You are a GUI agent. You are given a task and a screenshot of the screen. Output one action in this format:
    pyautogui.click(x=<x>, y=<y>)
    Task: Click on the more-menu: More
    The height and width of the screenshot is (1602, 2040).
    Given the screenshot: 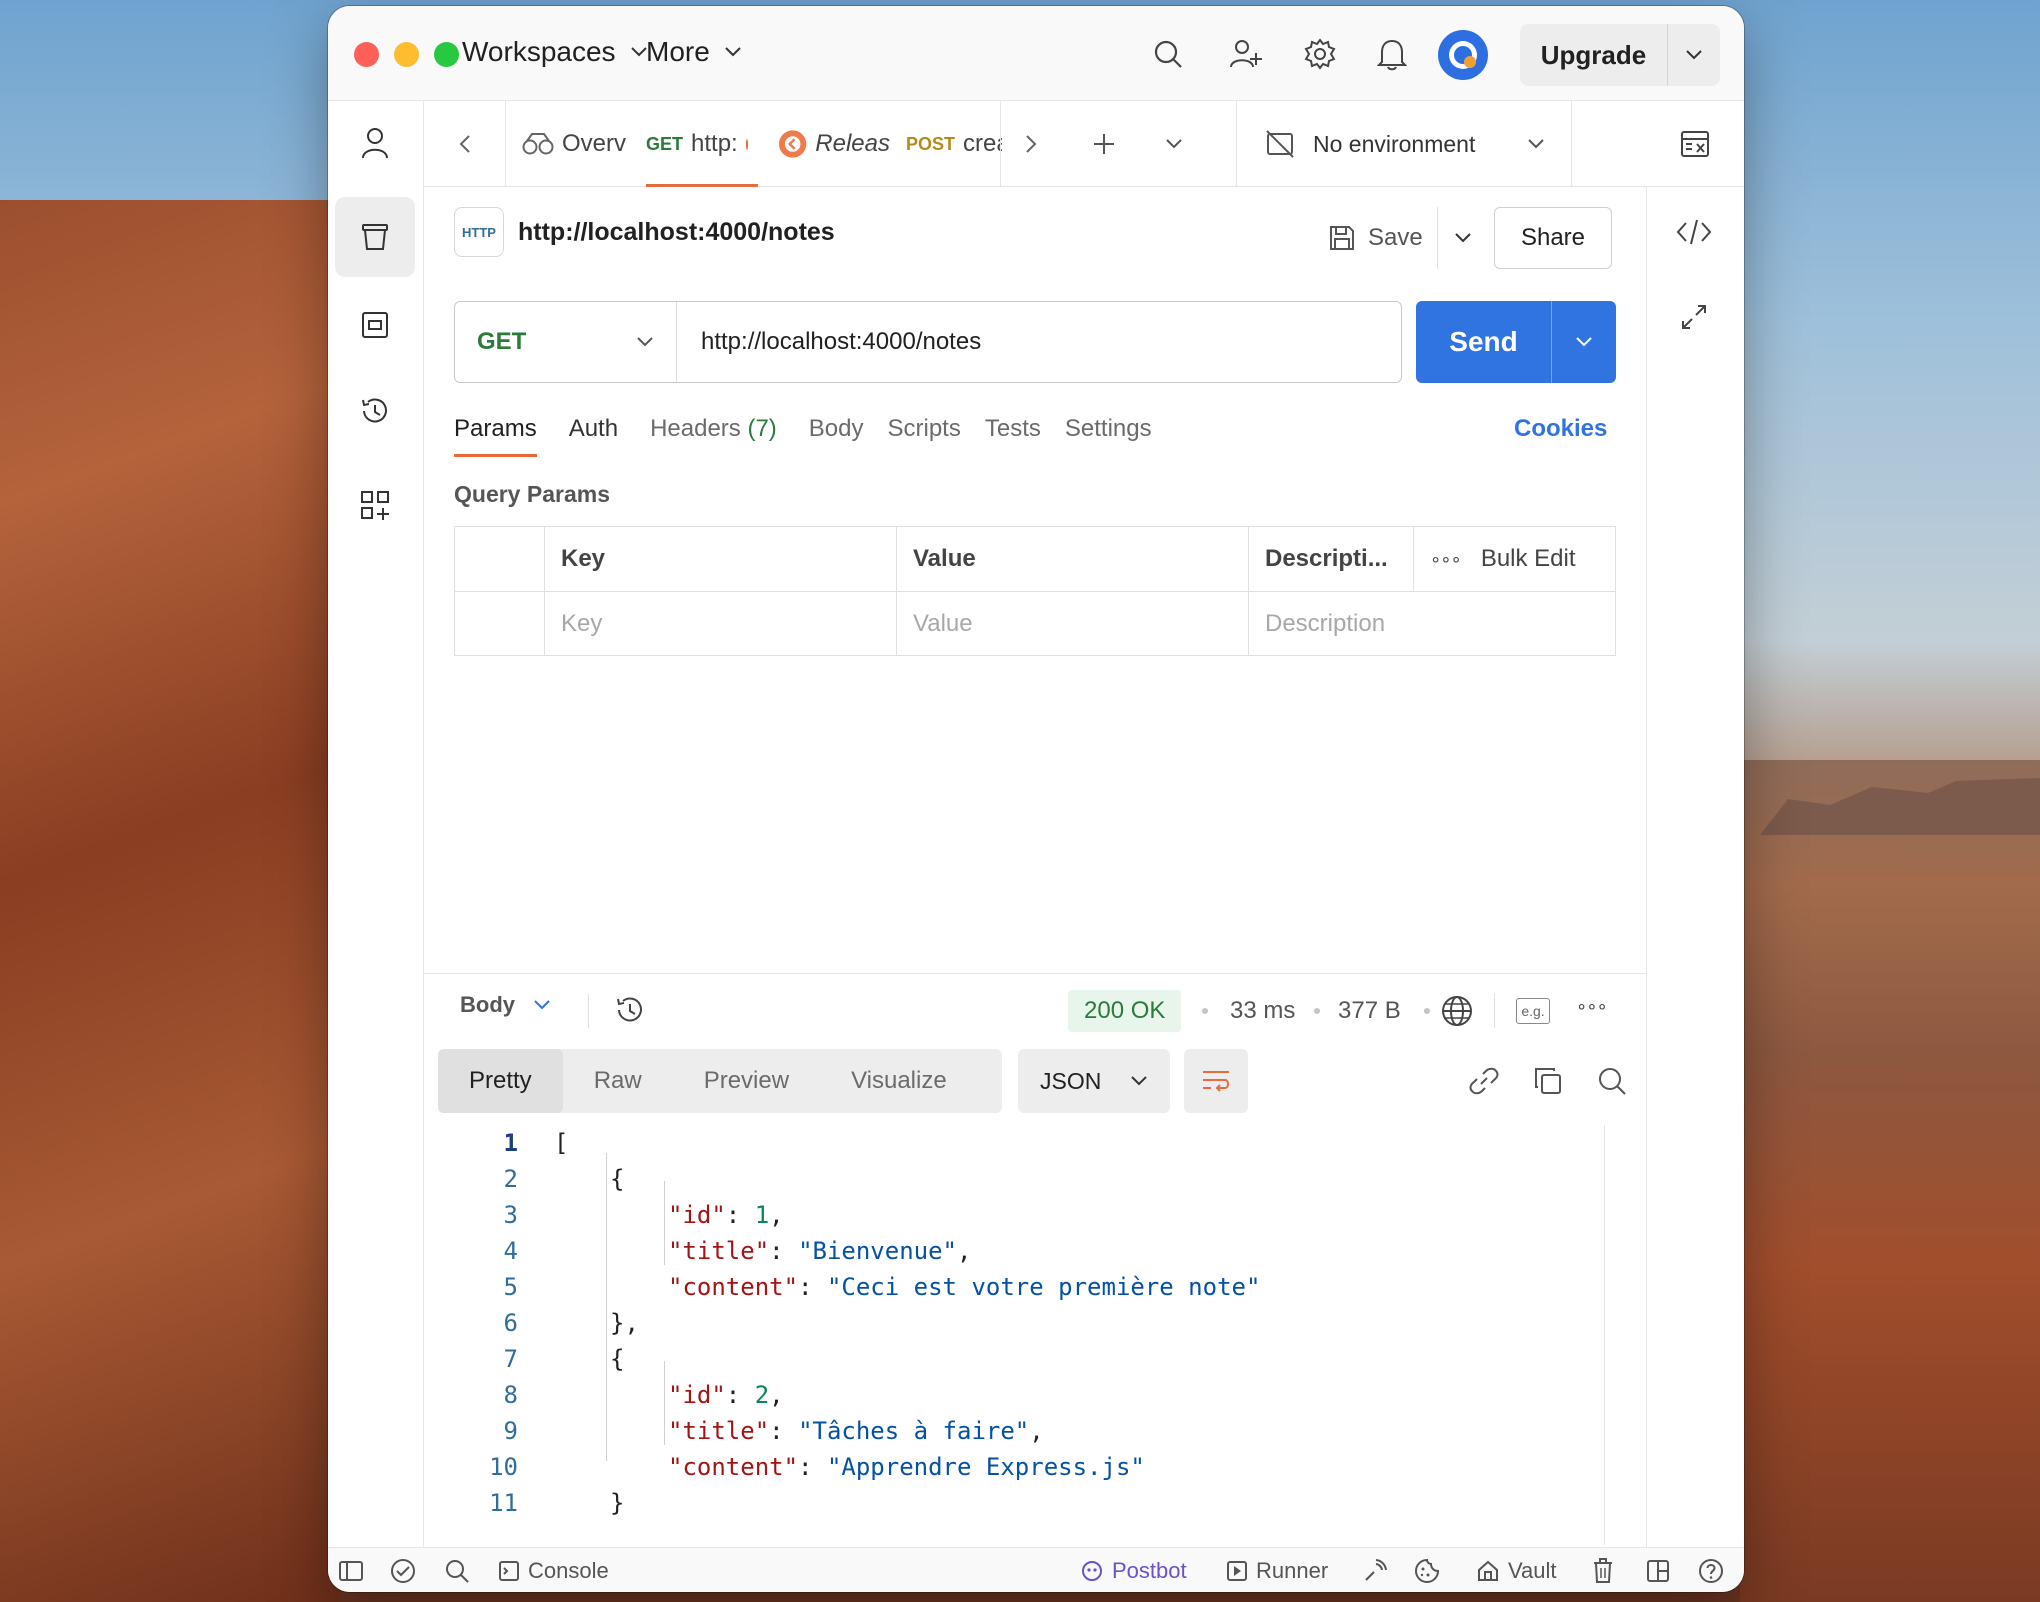 What is the action you would take?
    pyautogui.click(x=694, y=52)
    